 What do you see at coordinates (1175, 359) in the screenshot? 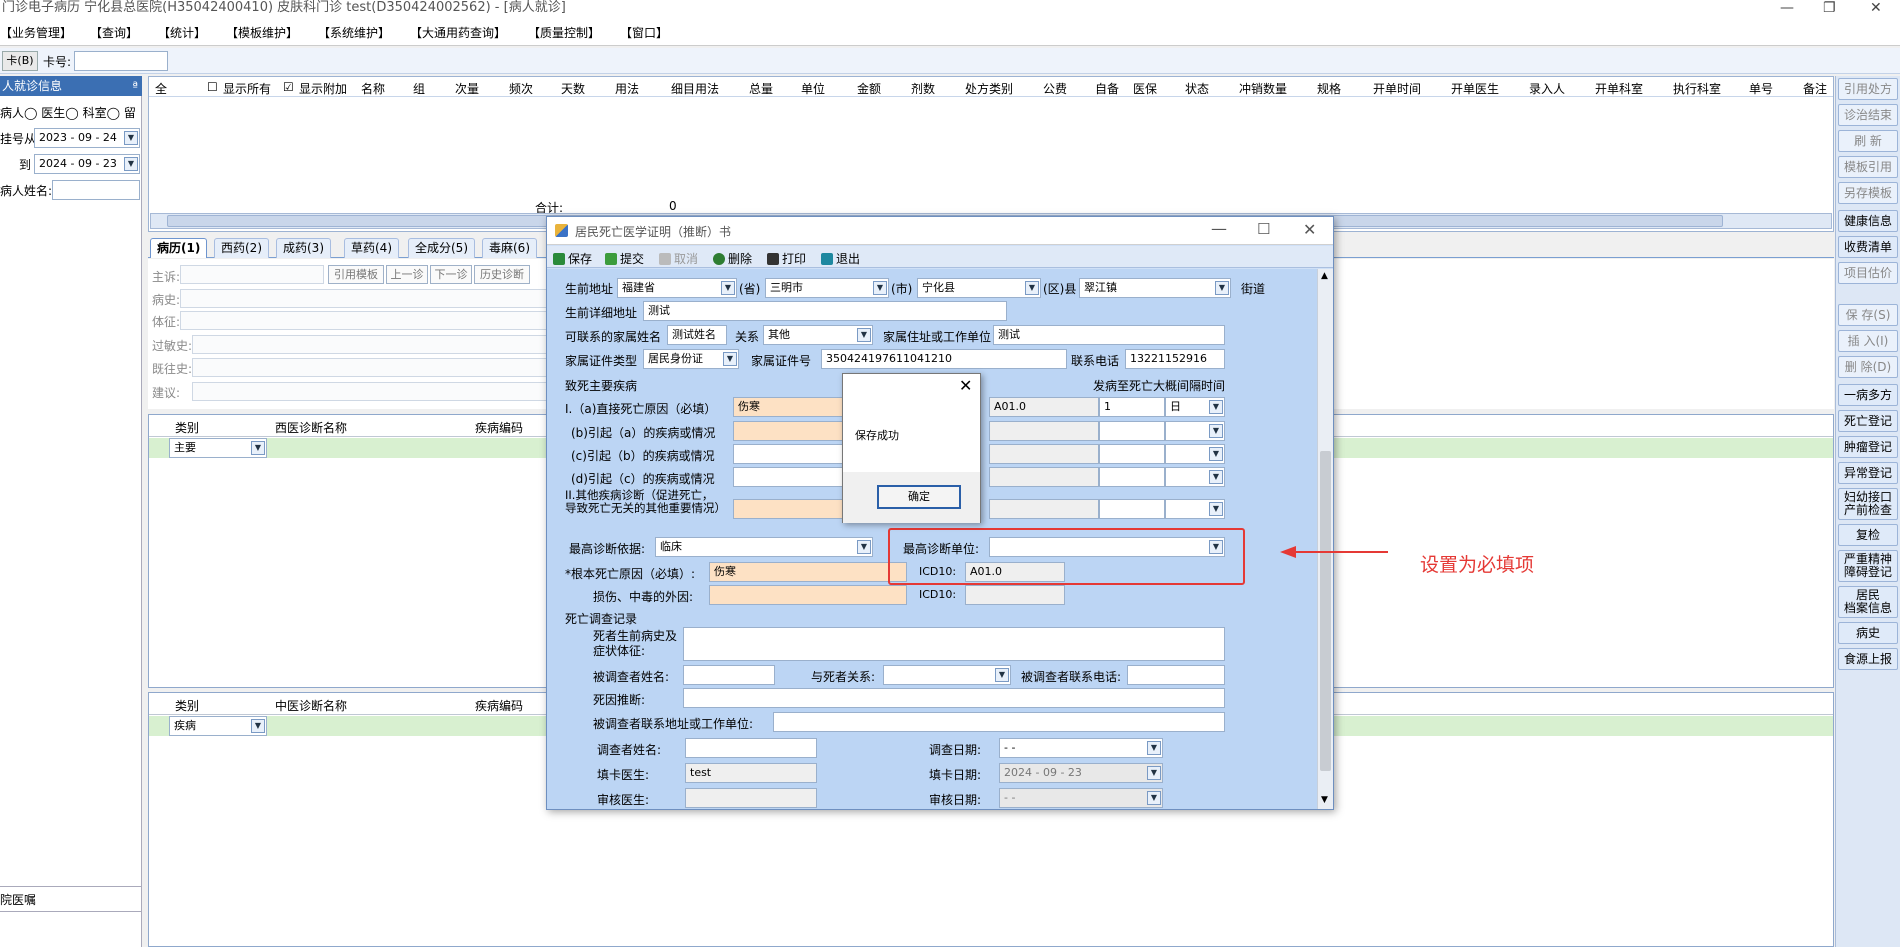
I see `phone-input: 13221152916` at bounding box center [1175, 359].